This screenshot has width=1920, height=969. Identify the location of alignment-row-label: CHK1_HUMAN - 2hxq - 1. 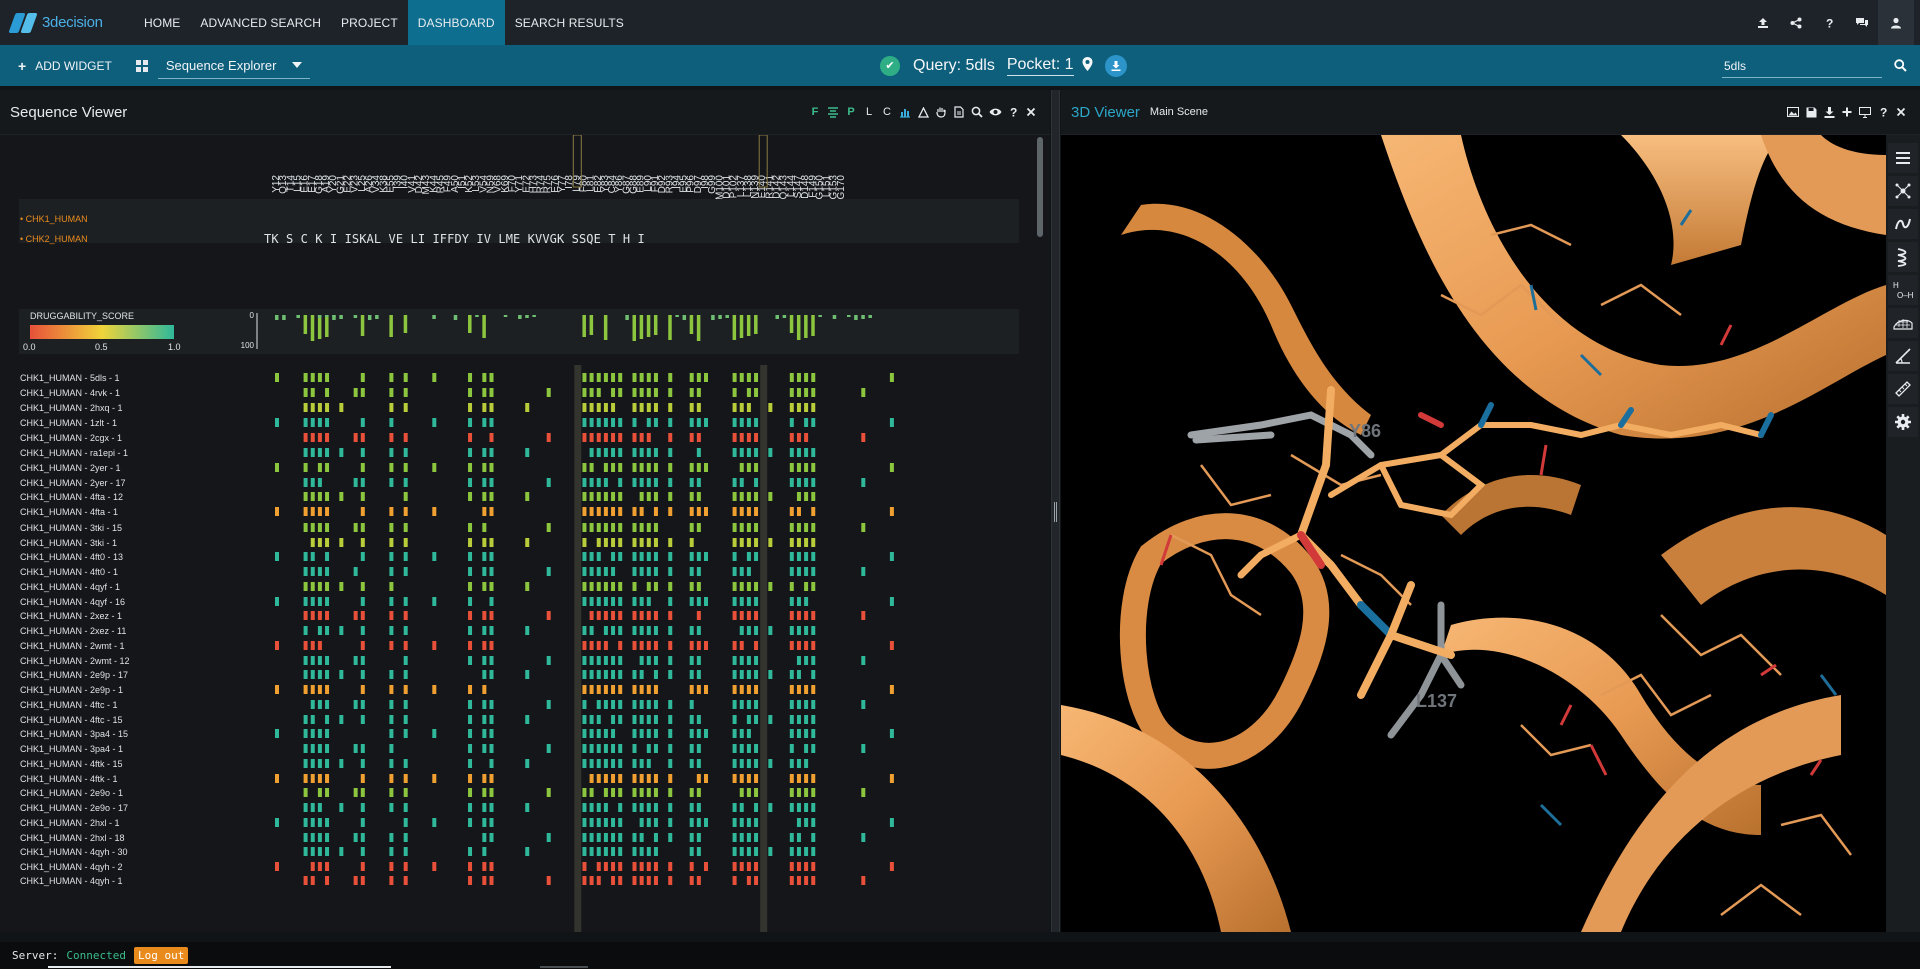
(71, 408).